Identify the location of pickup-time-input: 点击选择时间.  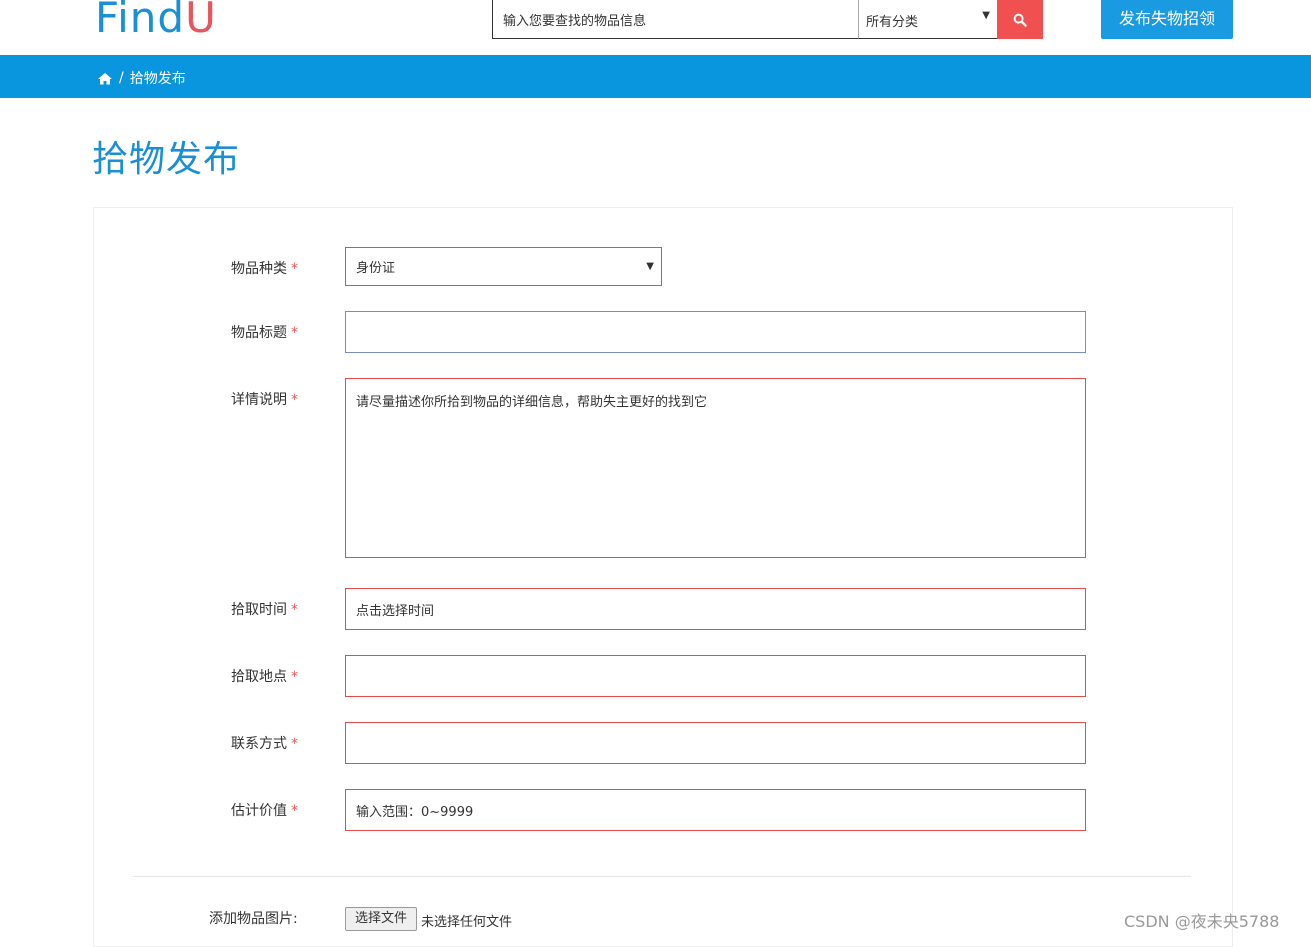
(715, 609).